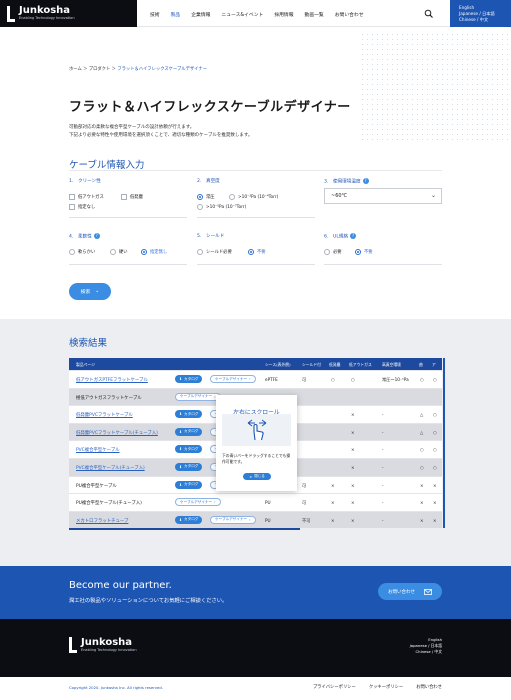  Describe the element at coordinates (184, 529) in the screenshot. I see `horizontal-scrollbar` at that location.